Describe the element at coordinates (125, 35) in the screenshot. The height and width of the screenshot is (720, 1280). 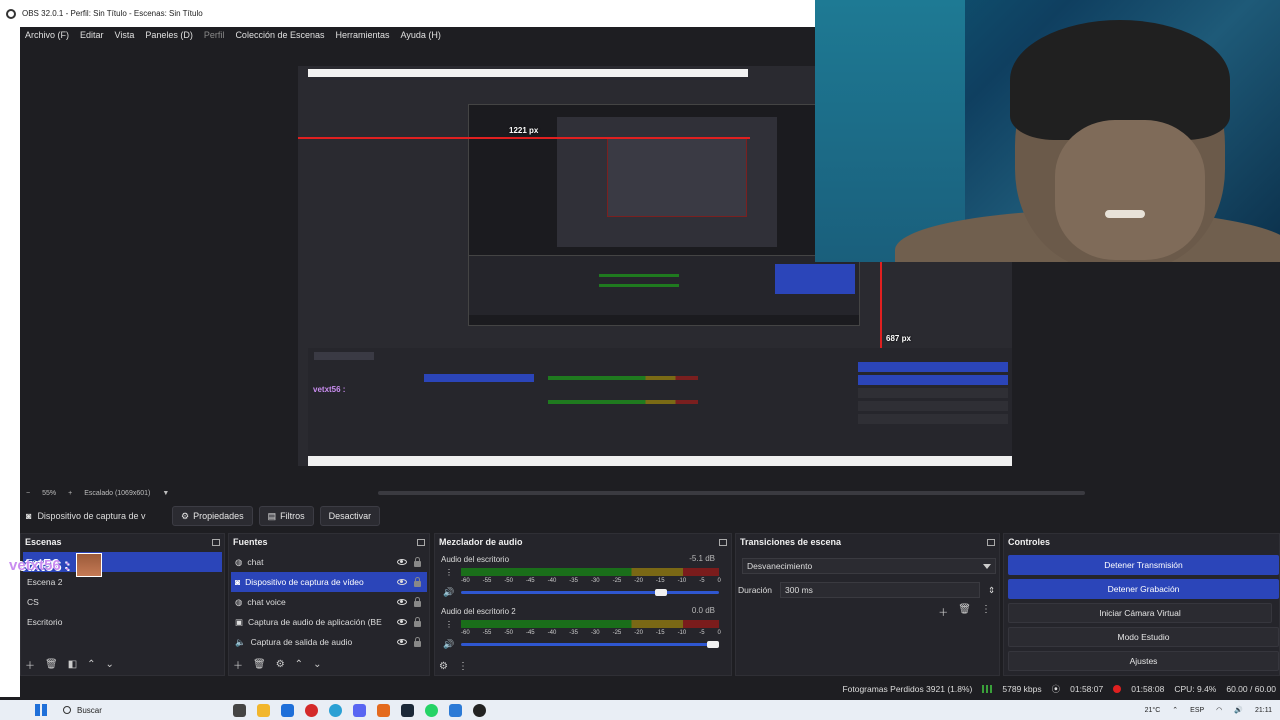
I see `menu-vista: Vista` at that location.